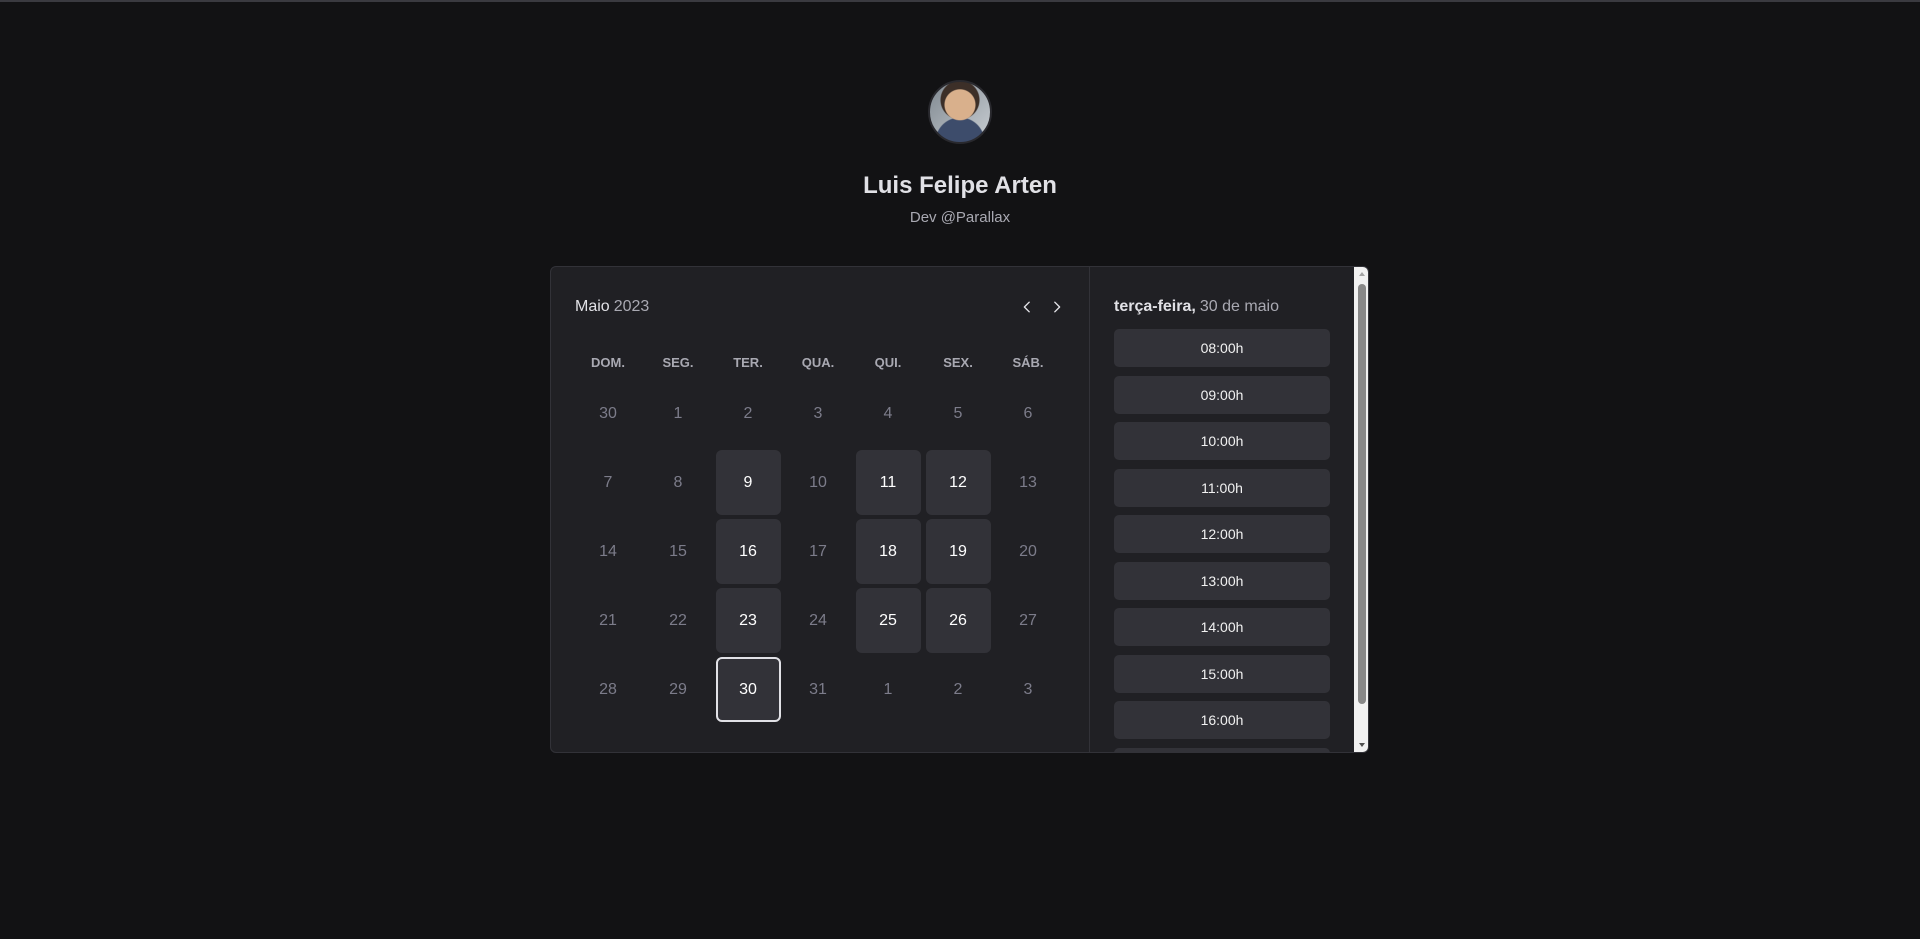 Image resolution: width=1920 pixels, height=939 pixels. I want to click on scroll-thumb, so click(1362, 494).